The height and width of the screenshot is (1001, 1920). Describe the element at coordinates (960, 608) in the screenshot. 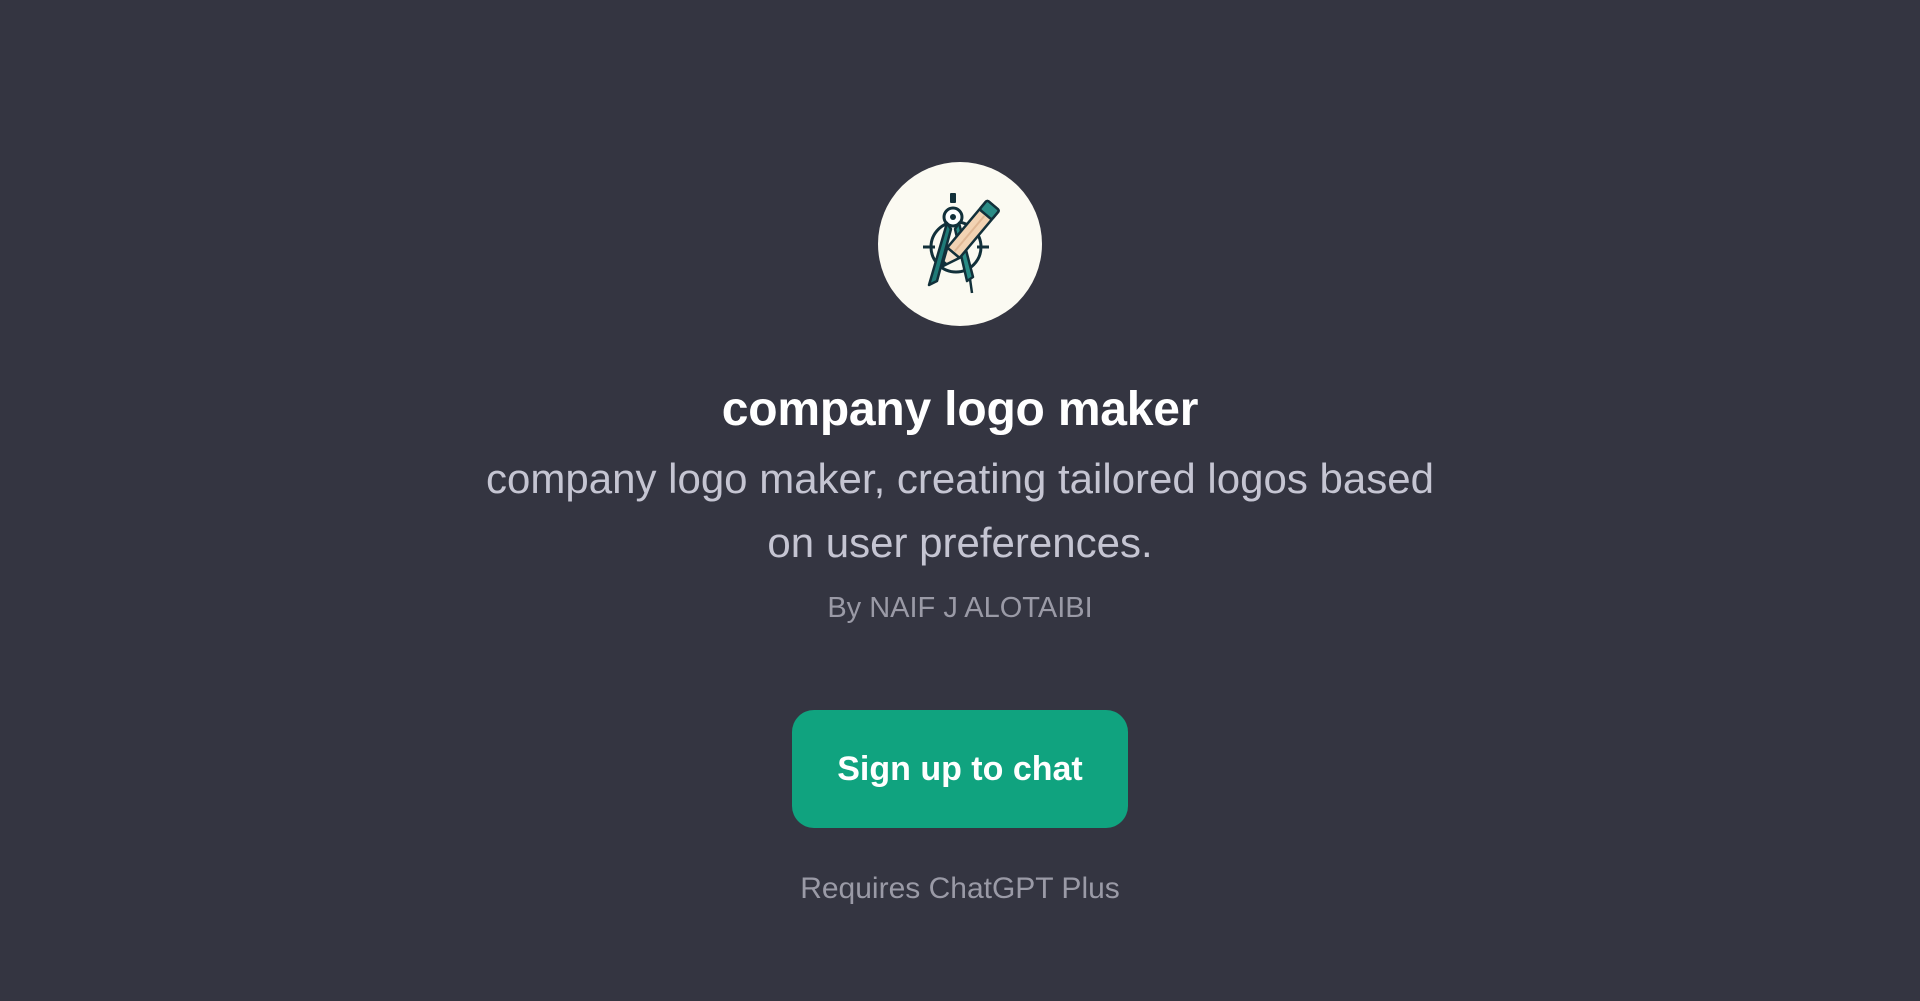

I see `gpt-author: By NAIF J ALOTAIBI` at that location.